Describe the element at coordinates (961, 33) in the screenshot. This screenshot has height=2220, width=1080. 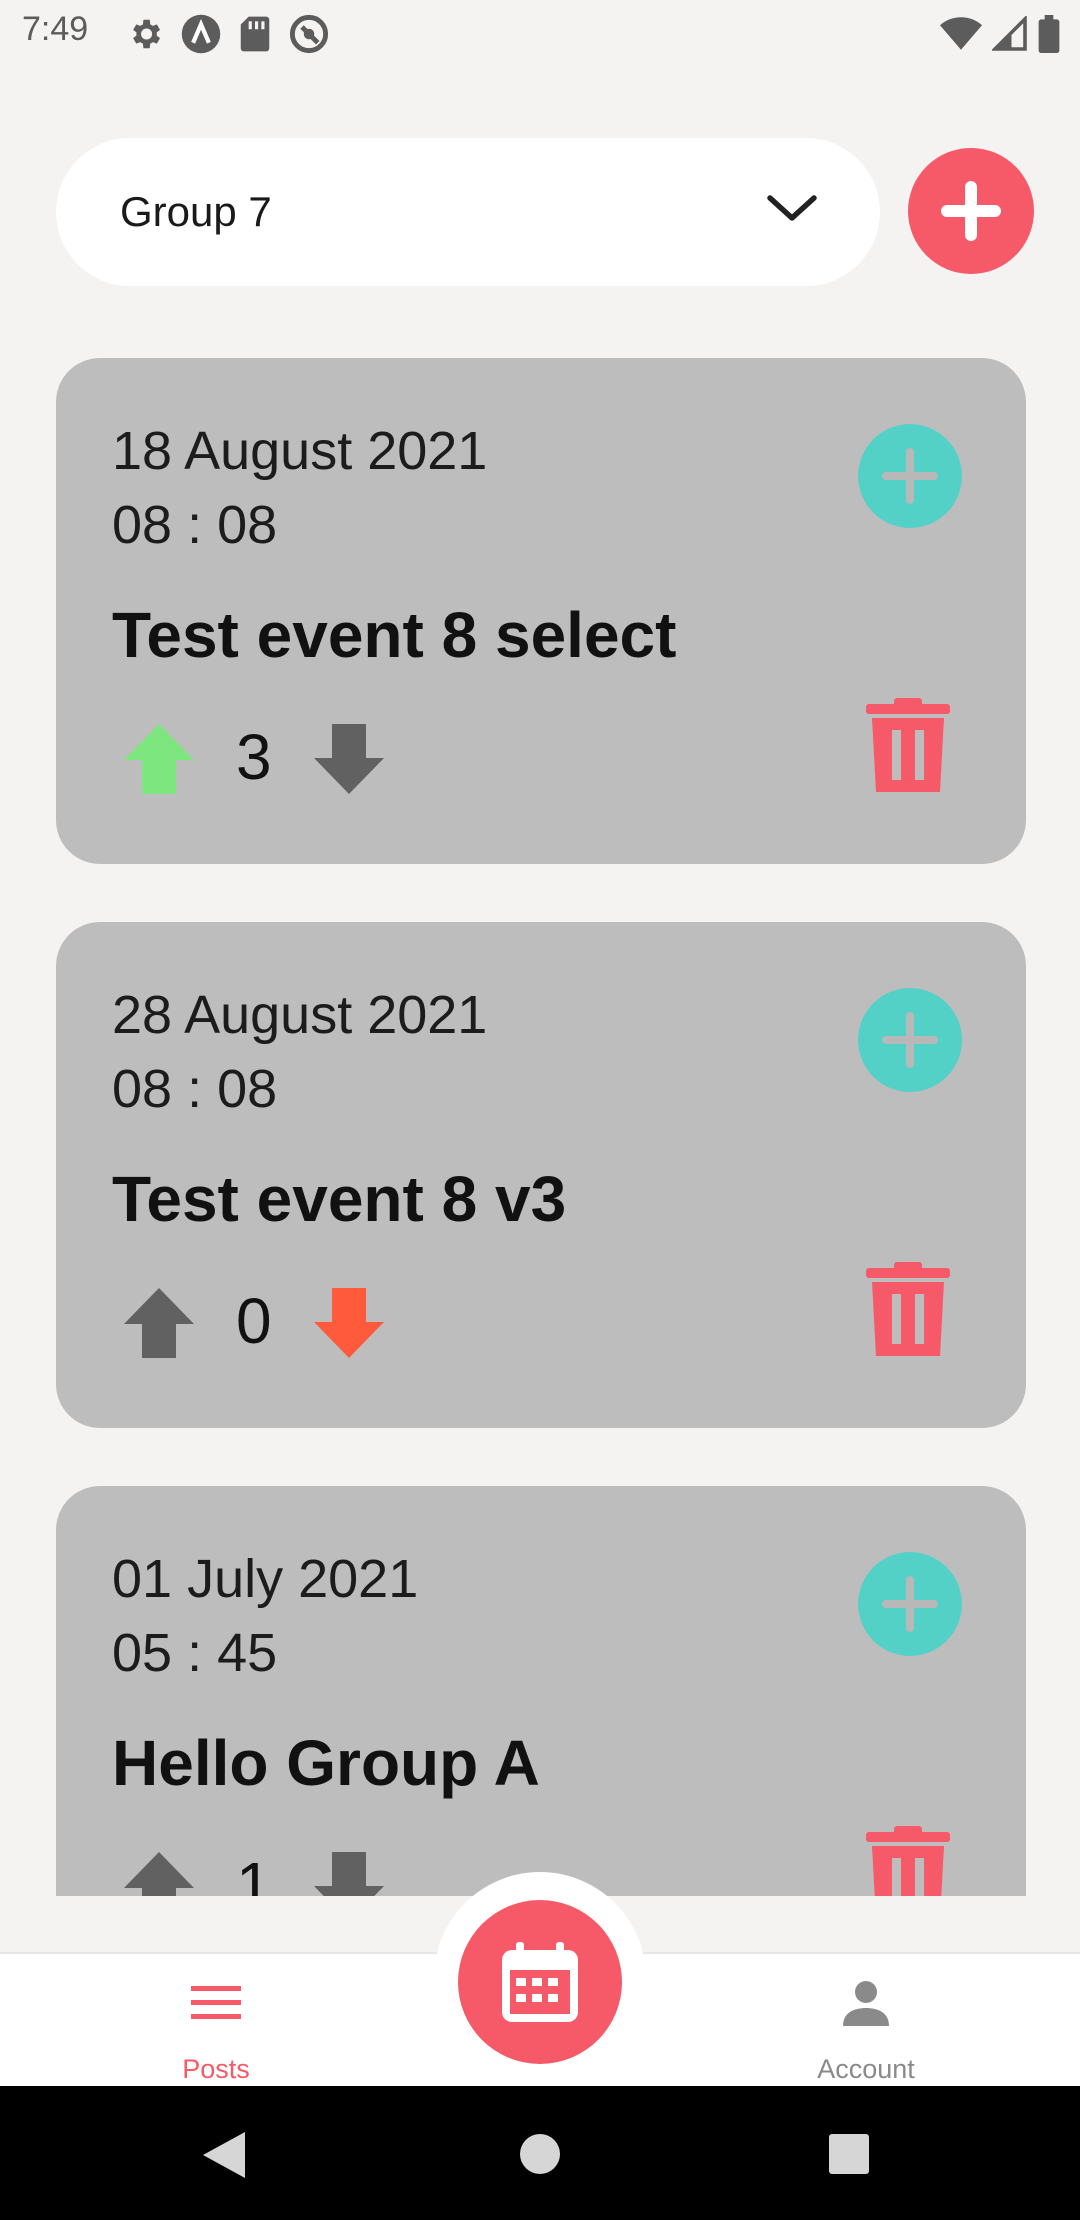
I see `wifi-icon` at that location.